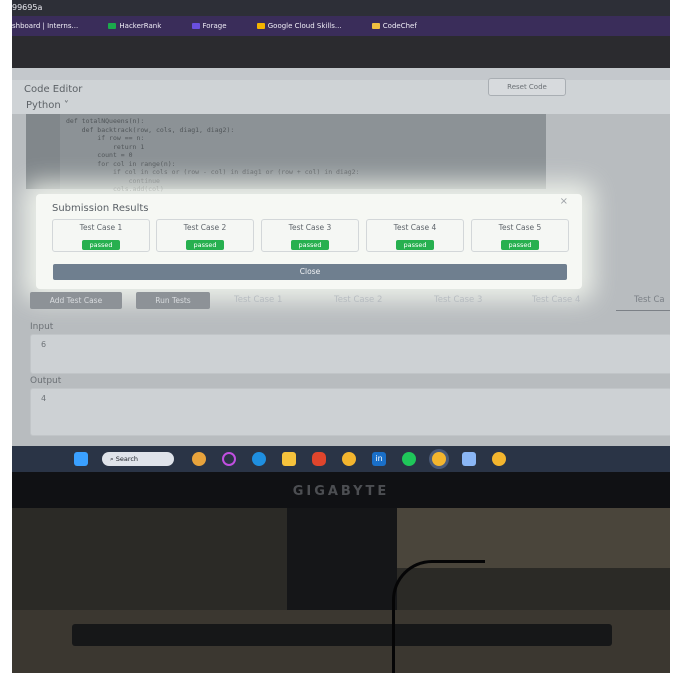  Describe the element at coordinates (81, 459) in the screenshot. I see `windows-icon` at that location.